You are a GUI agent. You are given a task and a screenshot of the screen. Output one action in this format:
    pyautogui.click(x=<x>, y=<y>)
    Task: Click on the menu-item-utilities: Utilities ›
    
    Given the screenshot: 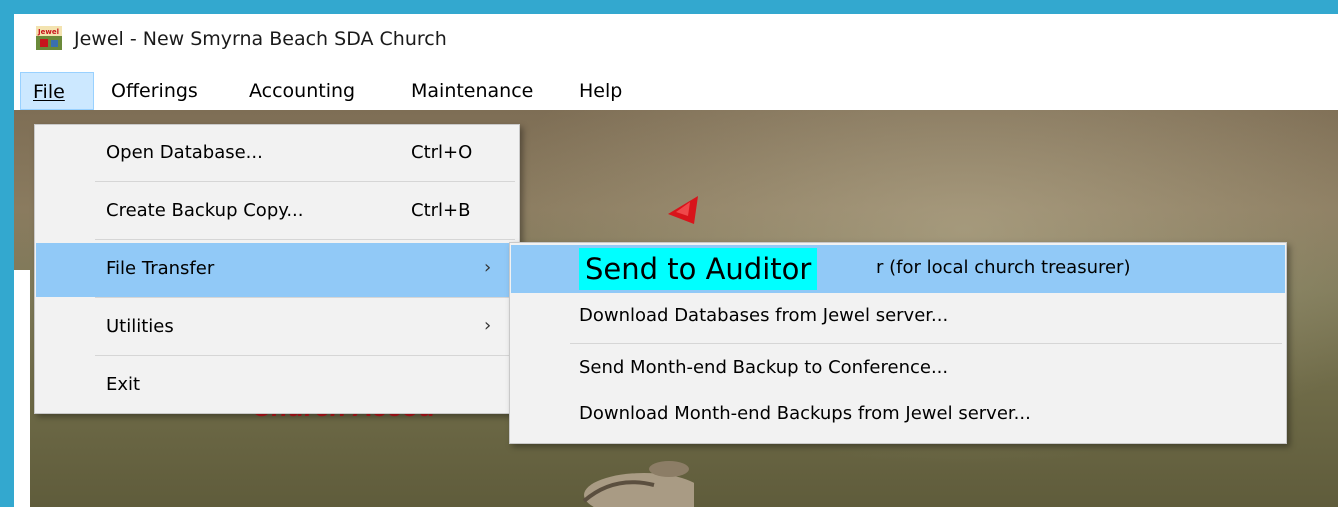 What is the action you would take?
    pyautogui.click(x=277, y=328)
    